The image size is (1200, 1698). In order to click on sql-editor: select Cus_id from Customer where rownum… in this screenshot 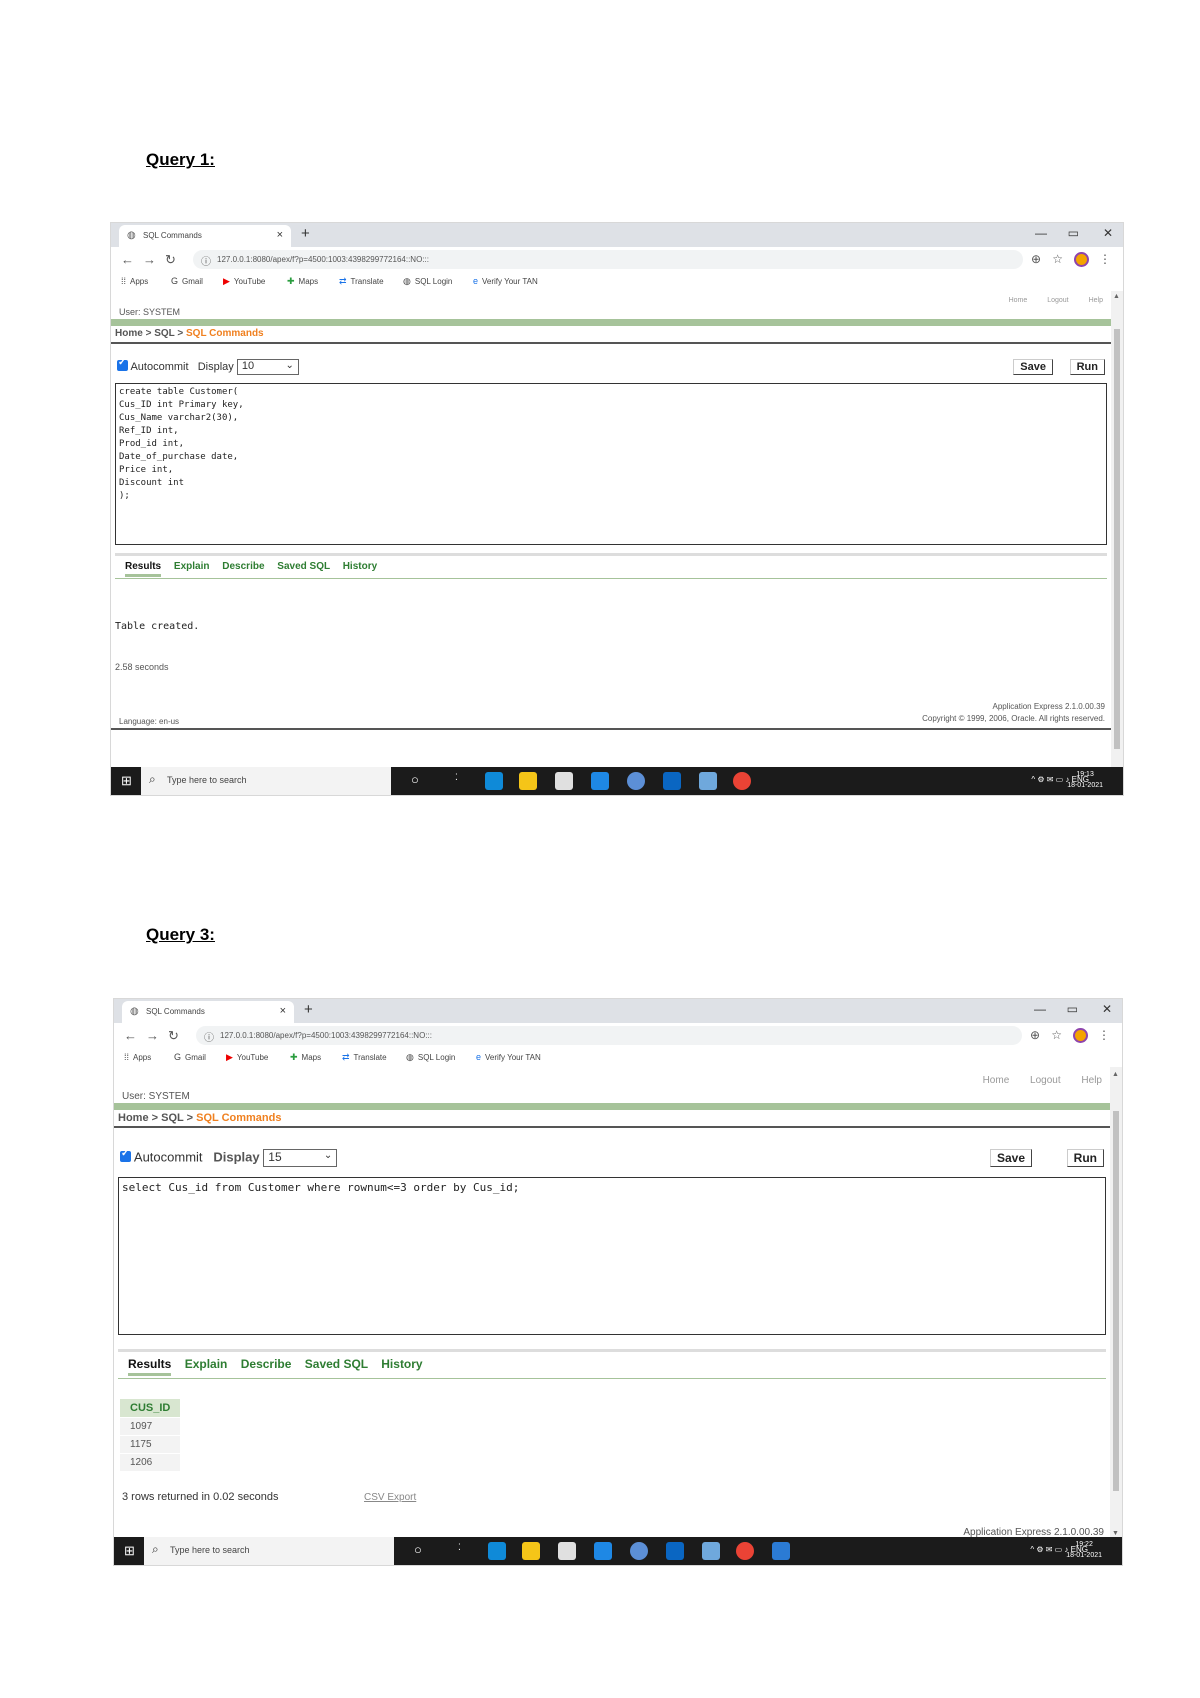, I will do `click(612, 1256)`.